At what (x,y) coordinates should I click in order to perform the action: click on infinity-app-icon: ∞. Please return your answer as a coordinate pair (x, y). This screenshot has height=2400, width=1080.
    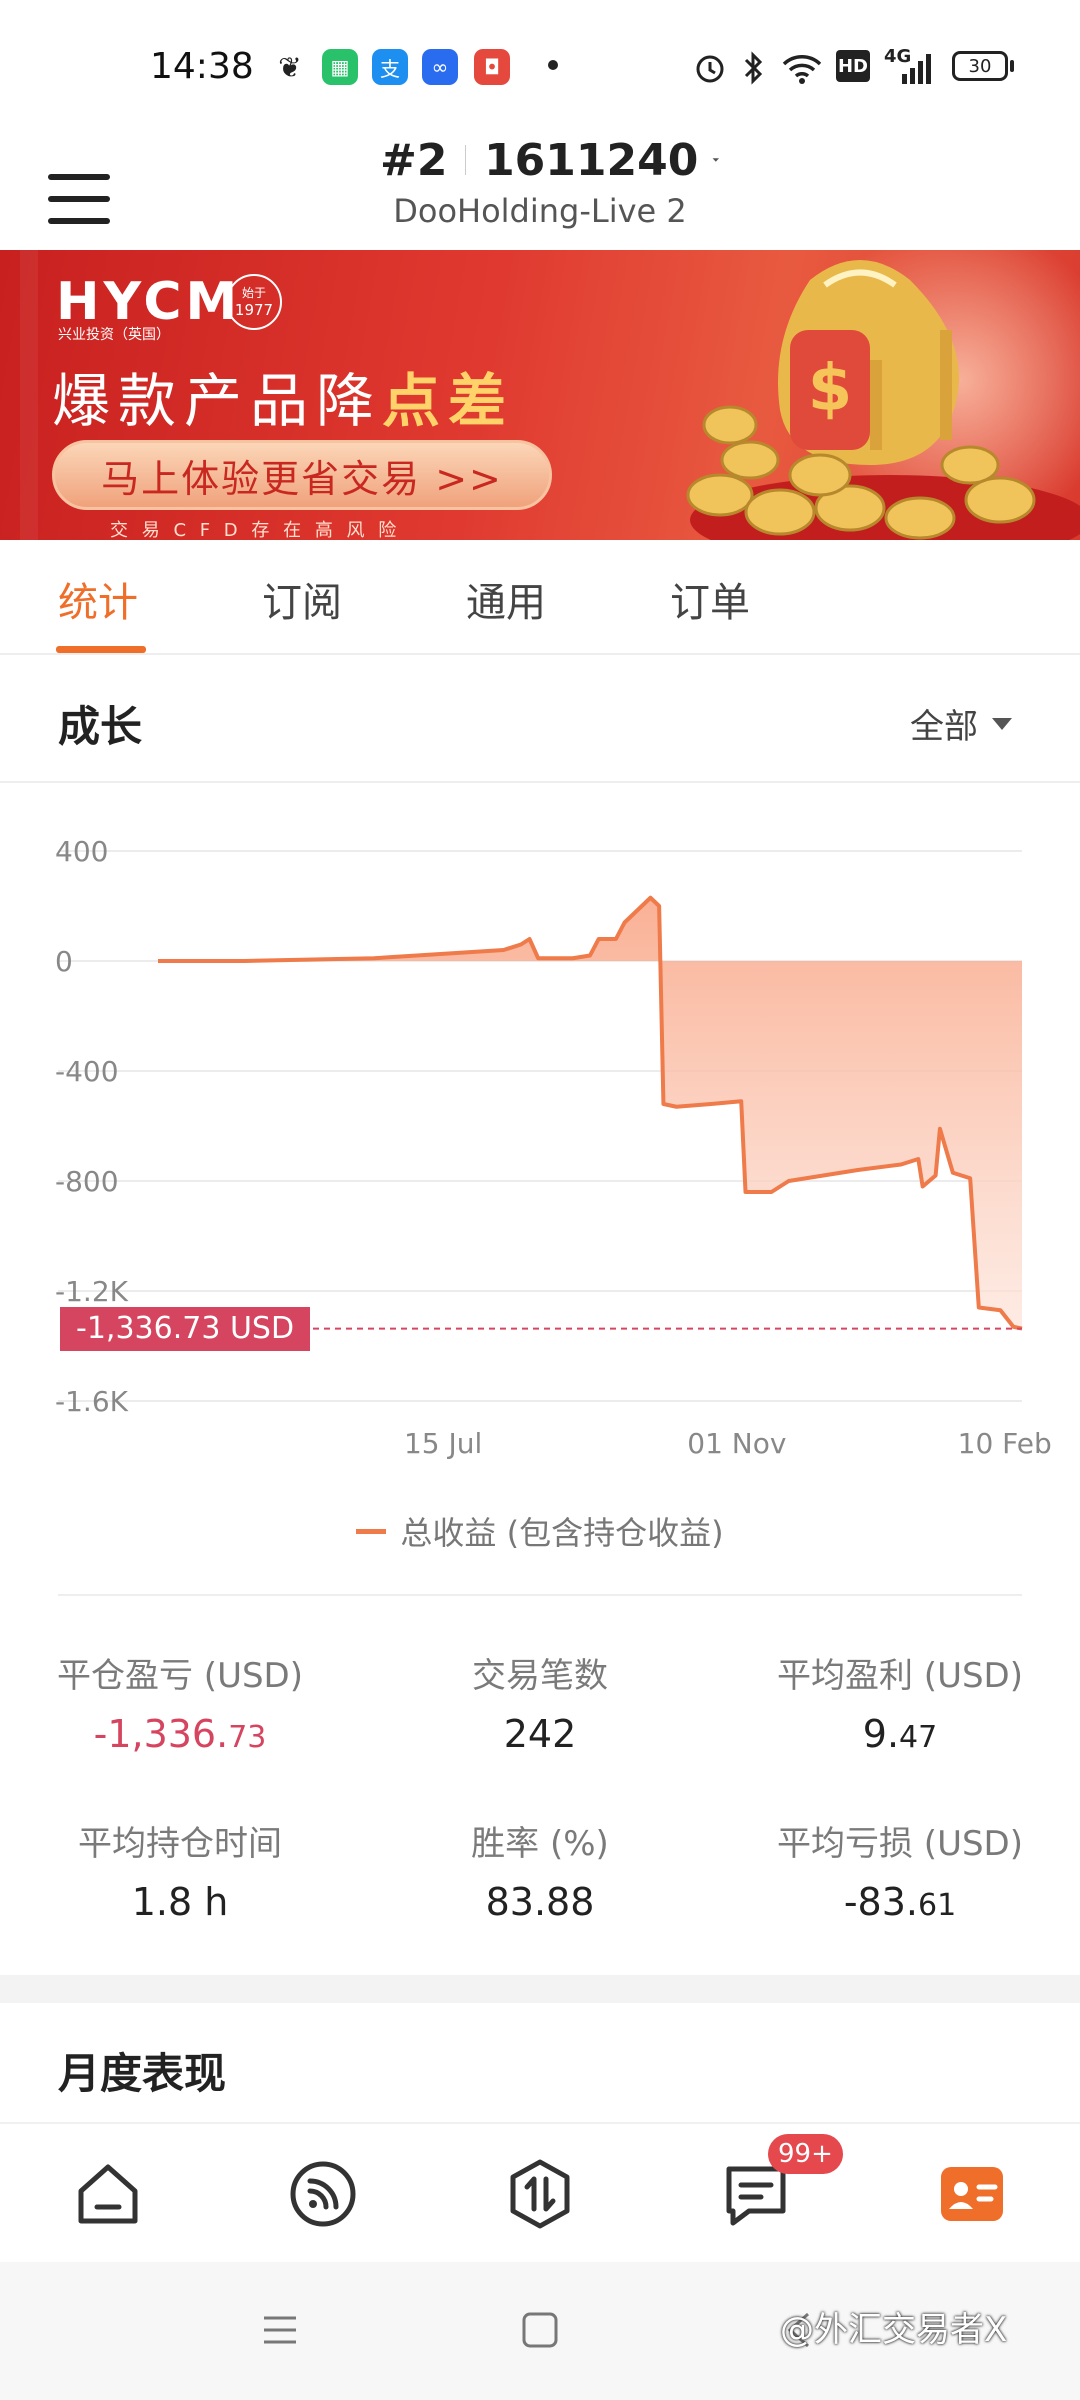
    Looking at the image, I should click on (440, 67).